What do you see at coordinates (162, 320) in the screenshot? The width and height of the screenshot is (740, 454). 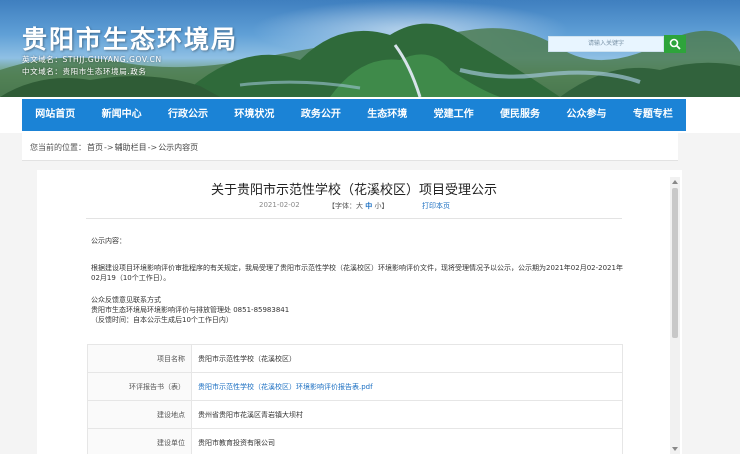 I see `contact-note: （反馈时间：自本公示生成后10个工作日内）` at bounding box center [162, 320].